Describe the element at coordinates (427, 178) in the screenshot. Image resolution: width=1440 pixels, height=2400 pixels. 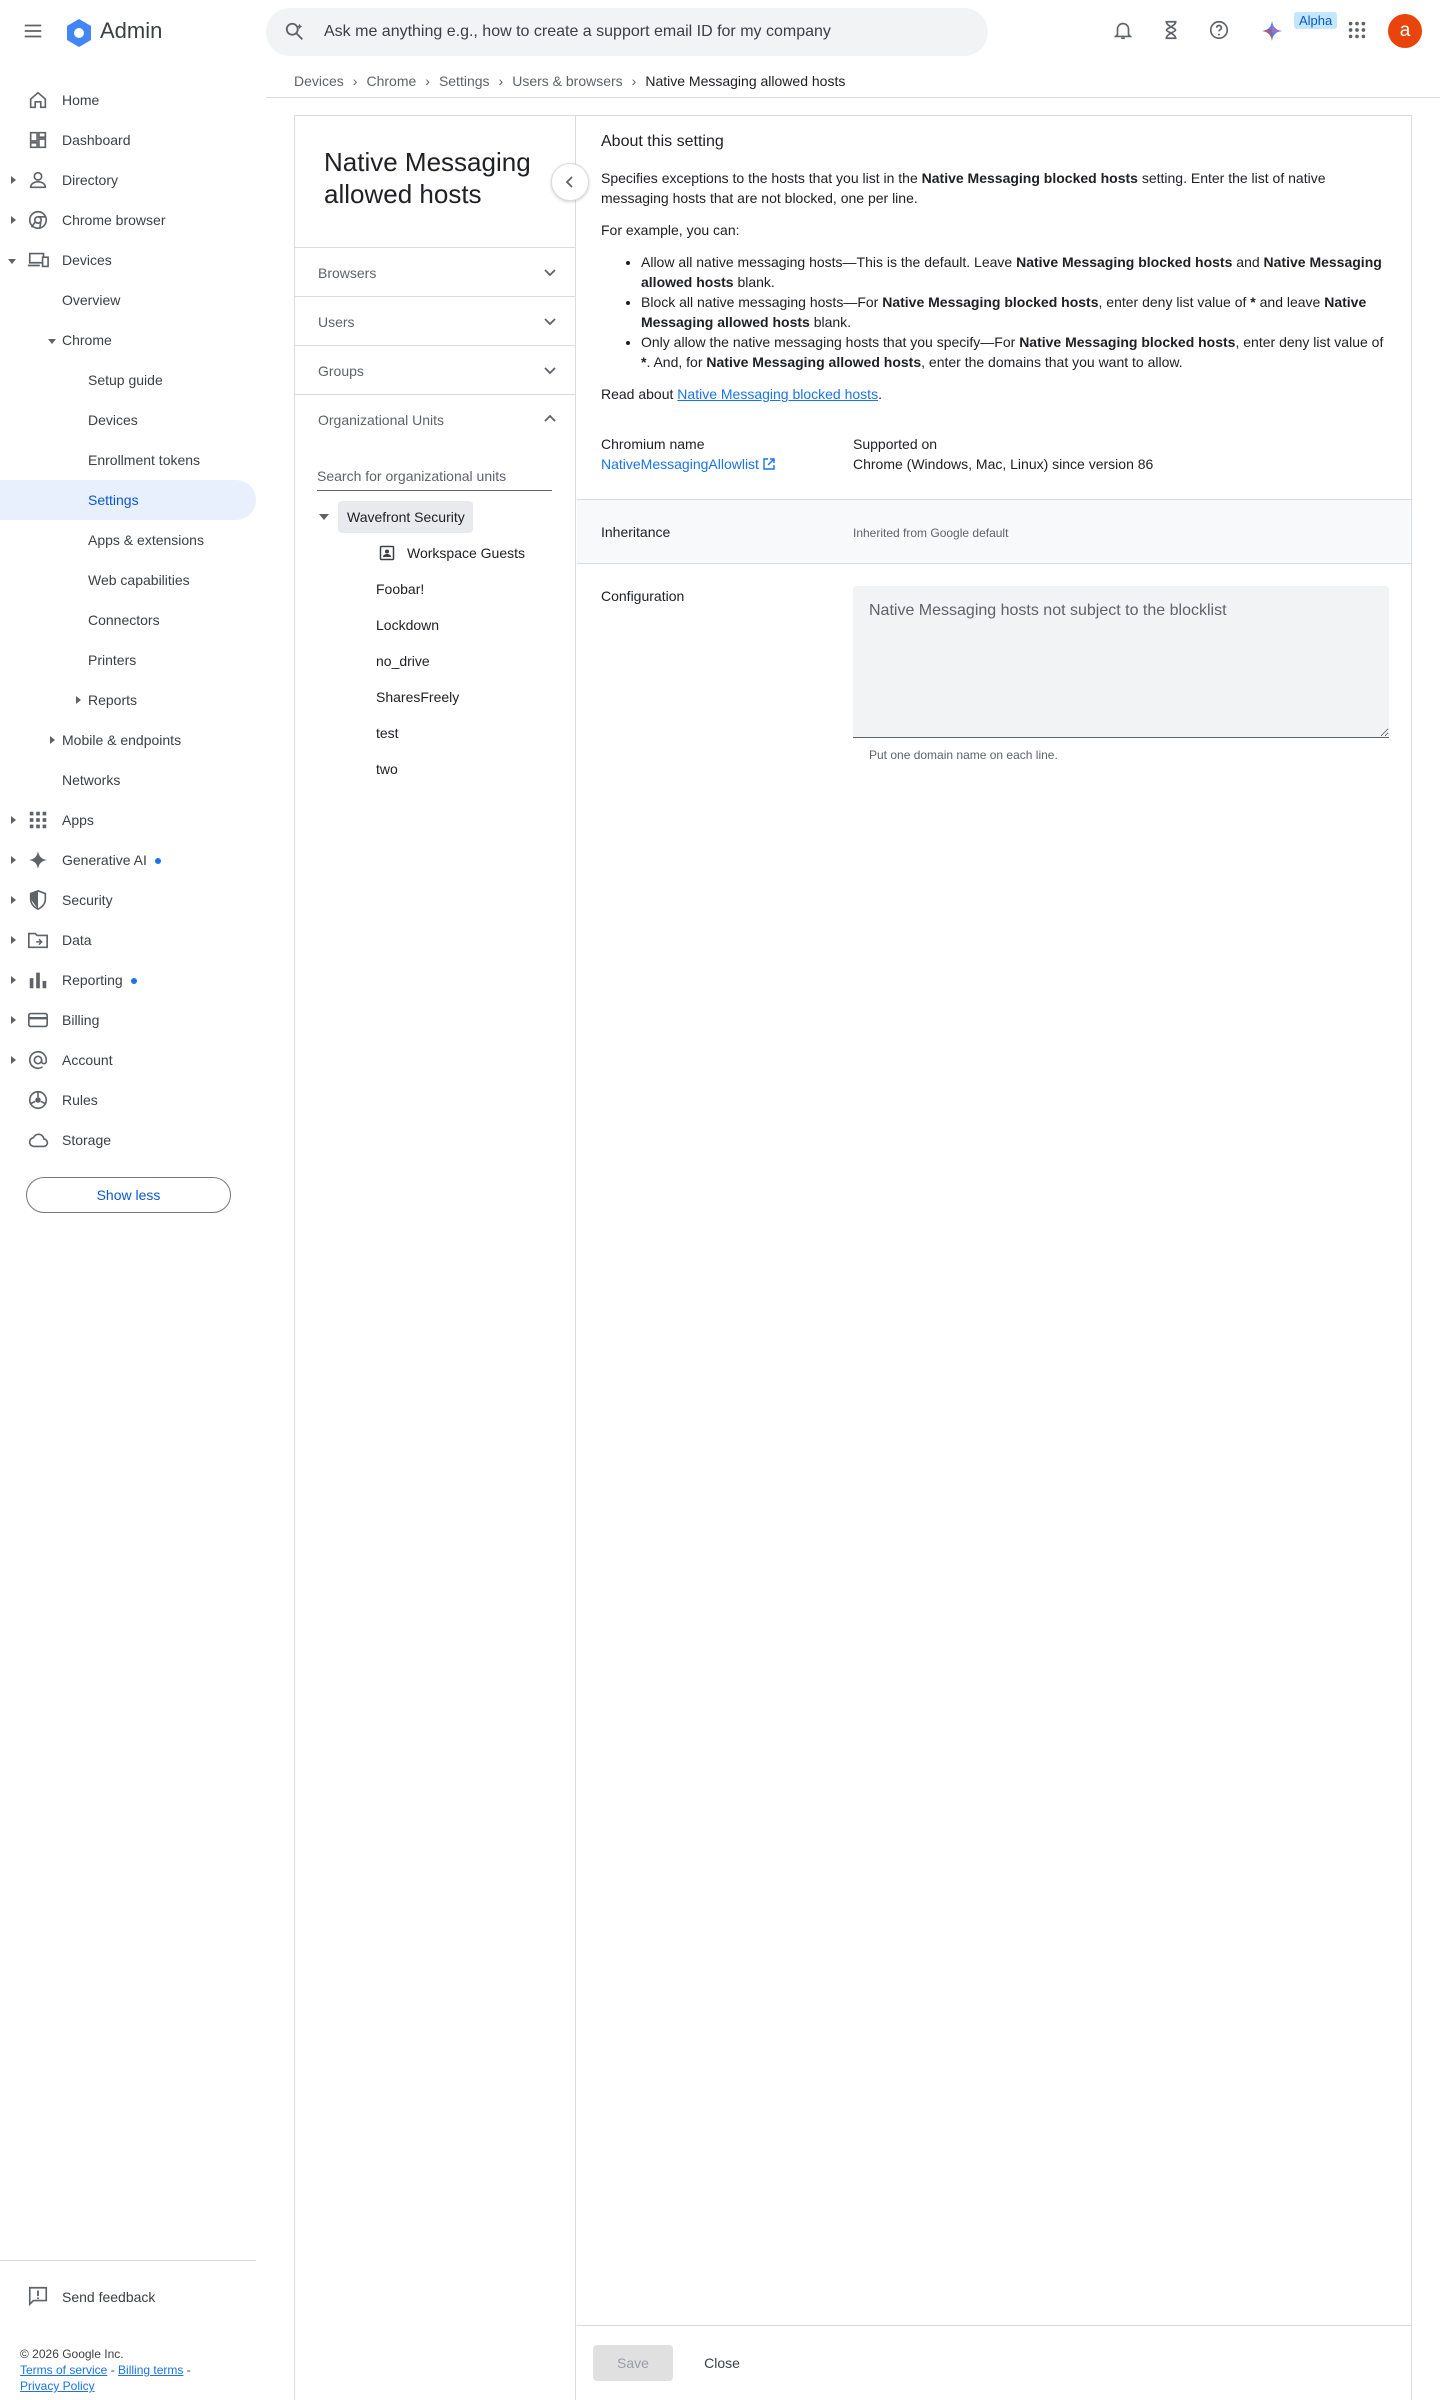
I see `setting-title: Native Messaging allowed hosts` at that location.